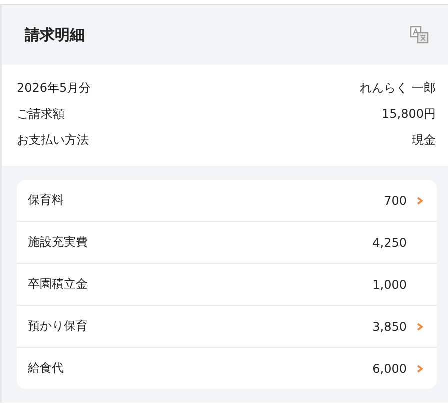 This screenshot has height=404, width=448. Describe the element at coordinates (420, 35) in the screenshot. I see `translate-icon` at that location.